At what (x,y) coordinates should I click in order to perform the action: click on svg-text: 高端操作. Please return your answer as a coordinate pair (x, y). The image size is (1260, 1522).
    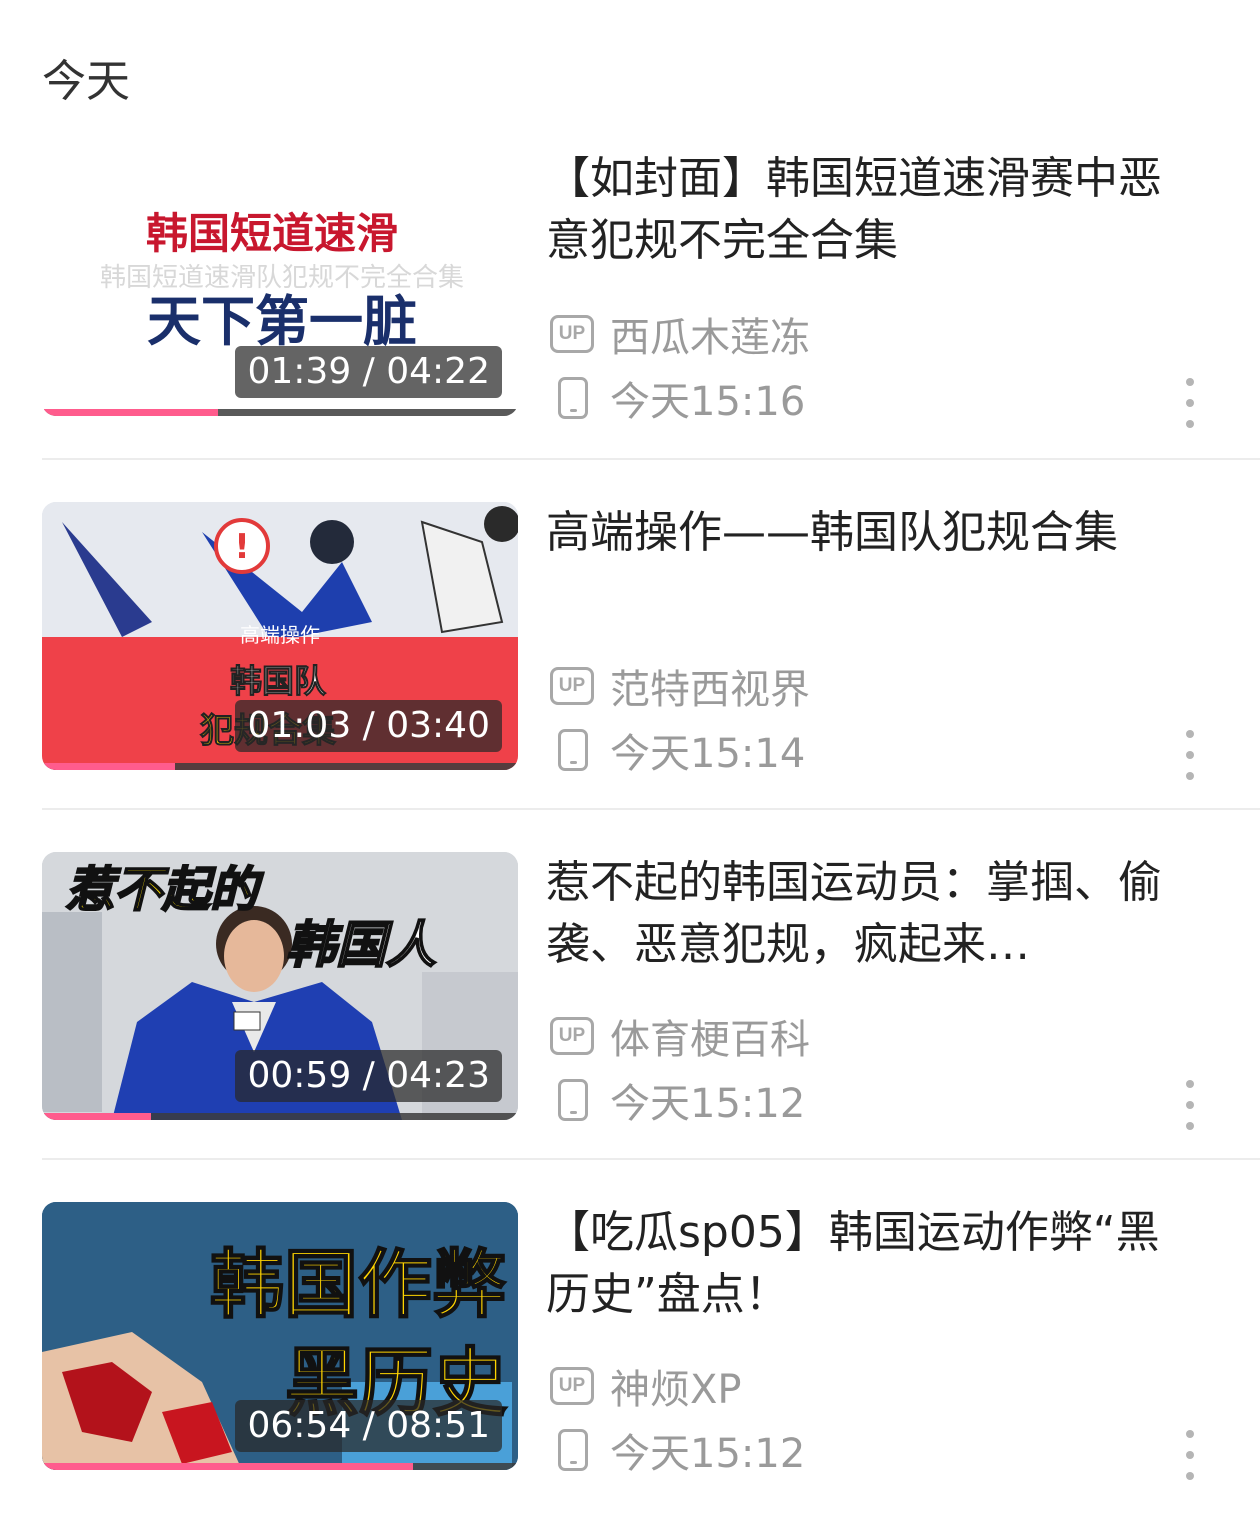
    Looking at the image, I should click on (280, 635).